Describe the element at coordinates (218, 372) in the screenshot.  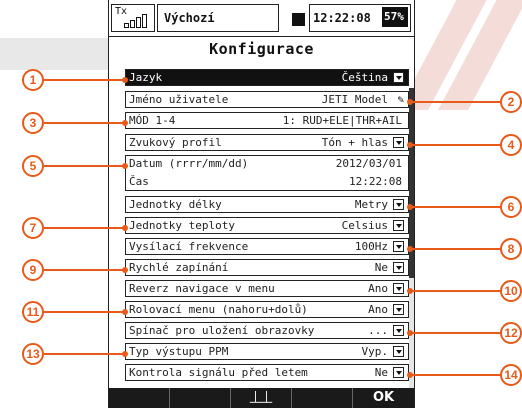
I see `setting-label: Kontrola signálu před letem` at that location.